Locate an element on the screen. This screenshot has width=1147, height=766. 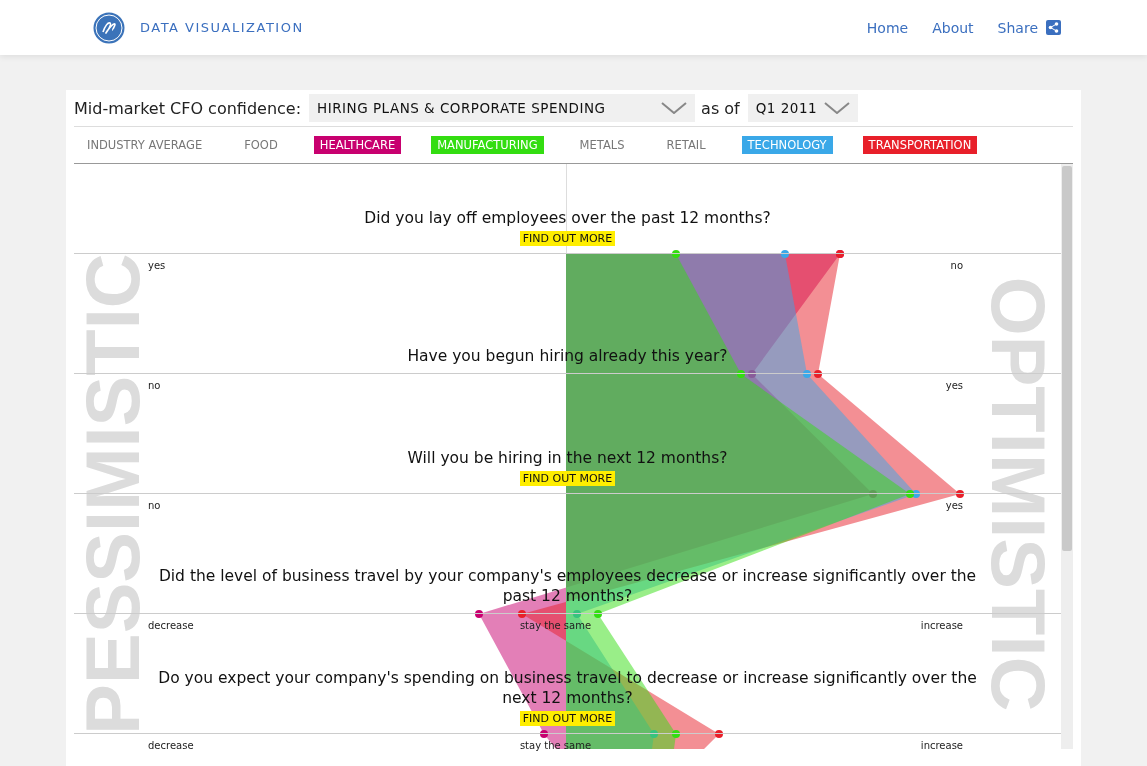
toolbar-label: Mid-market CFO confidence: is located at coordinates (188, 108).